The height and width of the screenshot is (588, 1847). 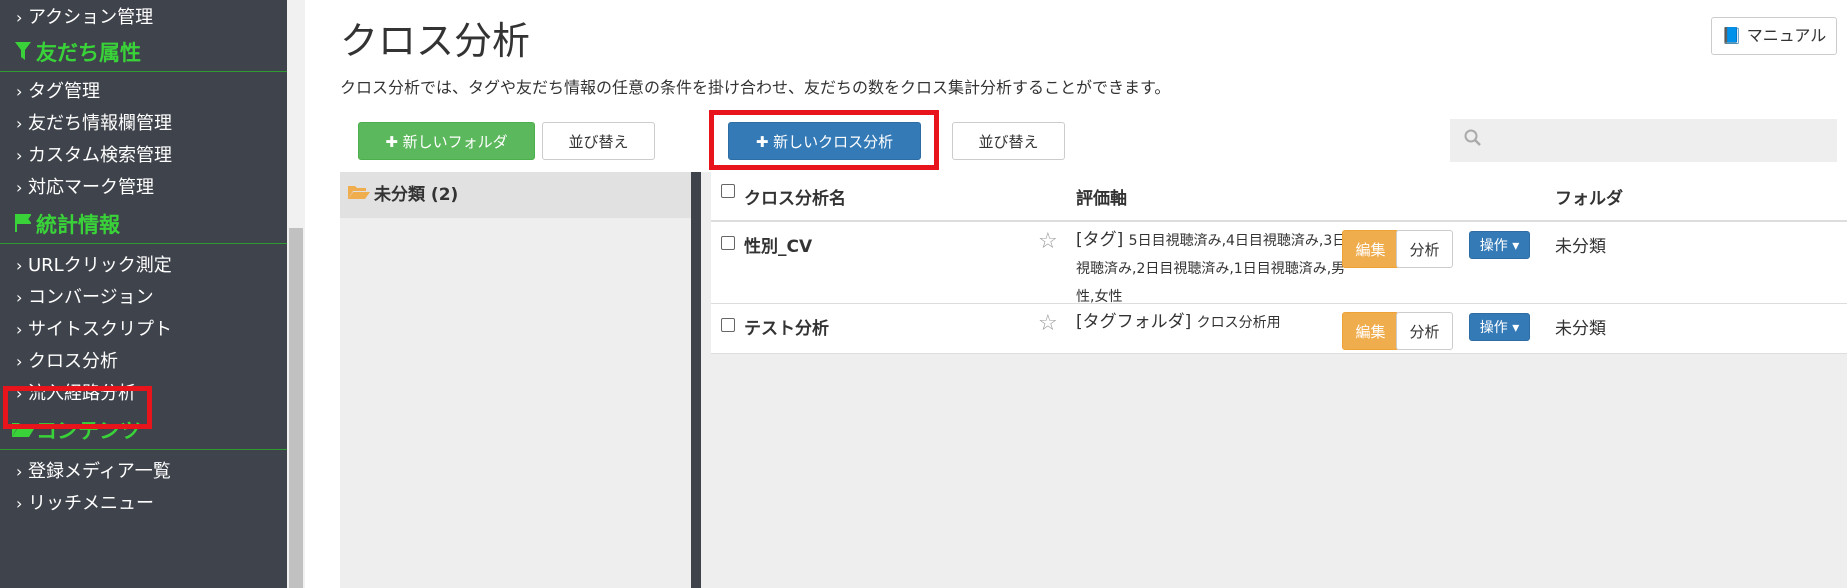 I want to click on flag-icon, so click(x=23, y=225).